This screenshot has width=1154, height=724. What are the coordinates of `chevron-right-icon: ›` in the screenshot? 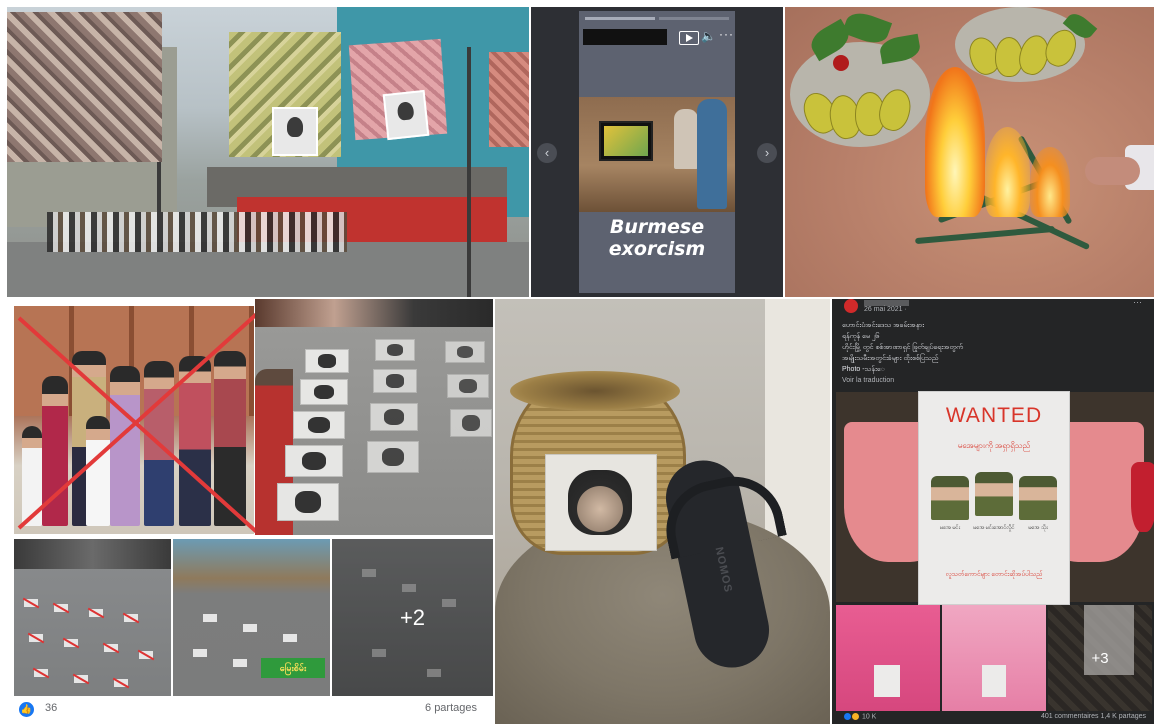 It's located at (767, 152).